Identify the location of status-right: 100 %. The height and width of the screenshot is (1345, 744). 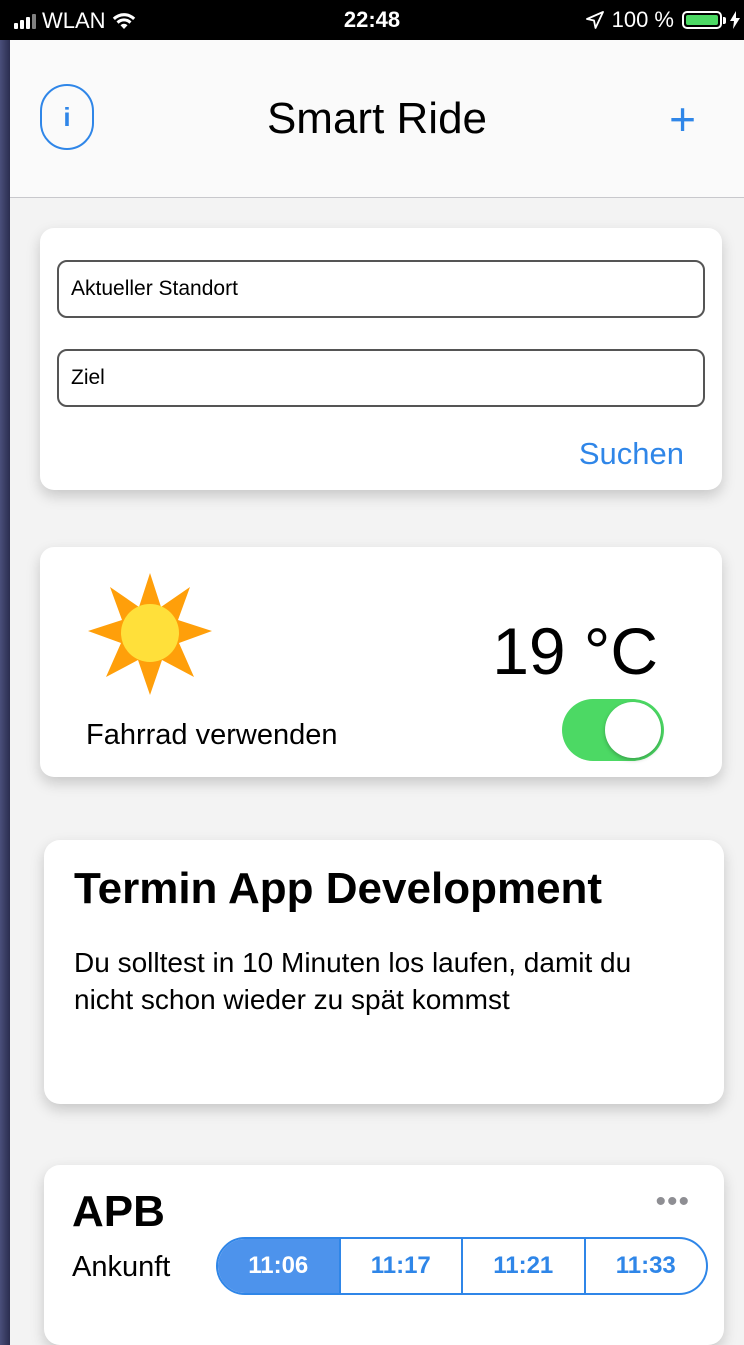
(662, 20).